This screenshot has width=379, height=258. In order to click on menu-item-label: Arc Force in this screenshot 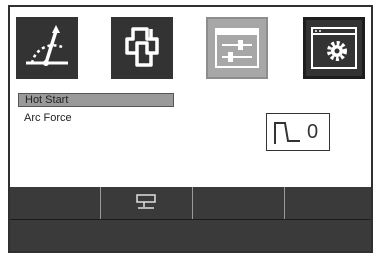, I will do `click(48, 118)`.